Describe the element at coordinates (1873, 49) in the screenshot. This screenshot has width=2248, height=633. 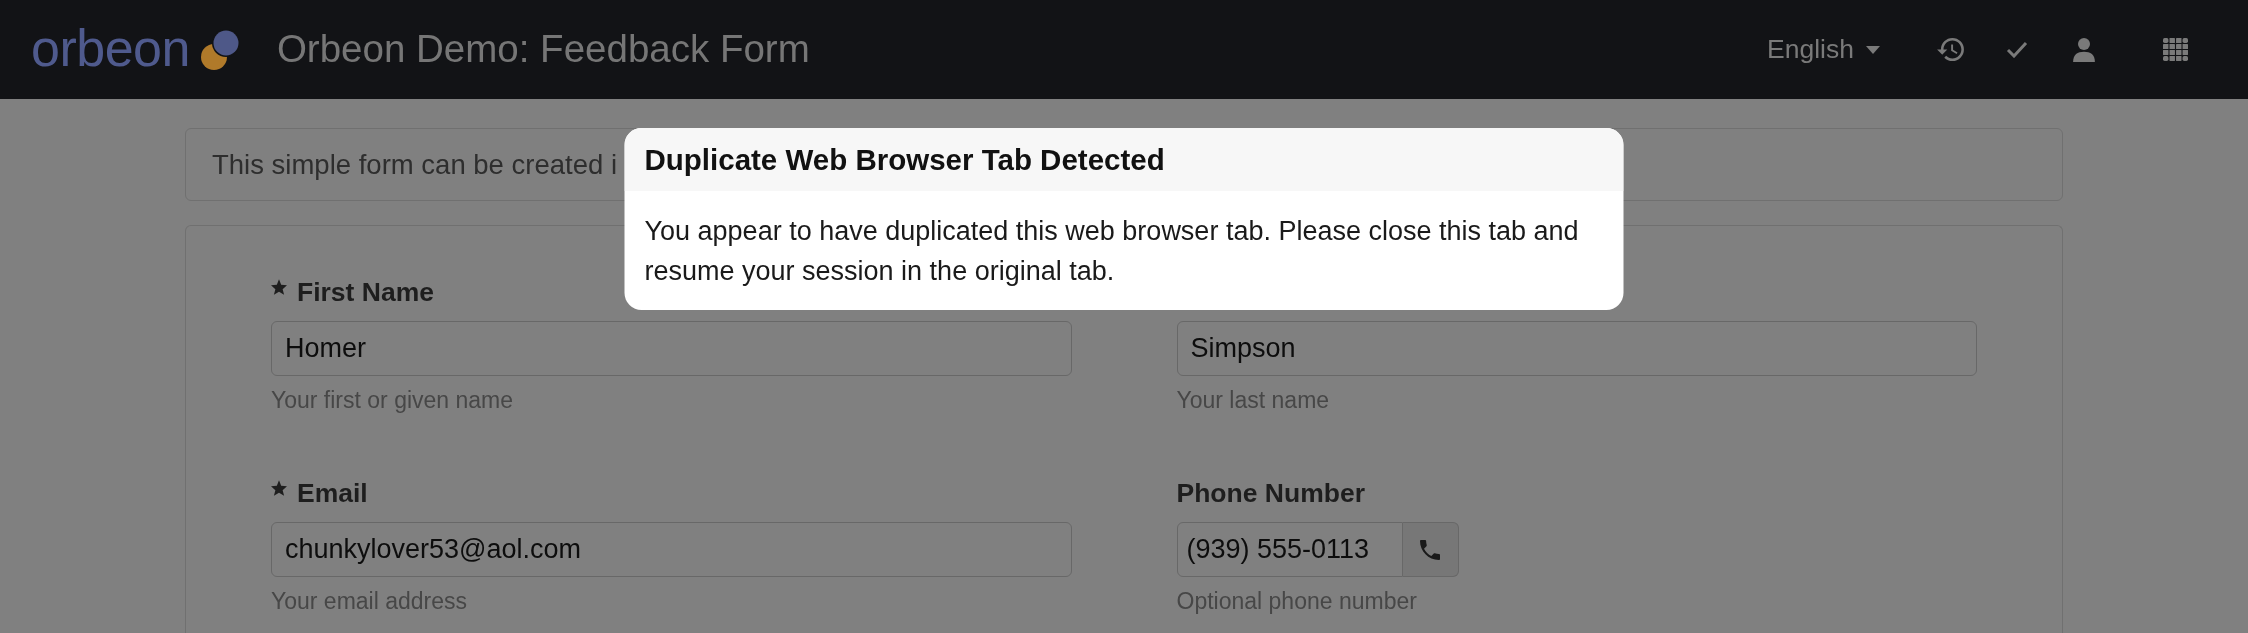
I see `caret-icon` at that location.